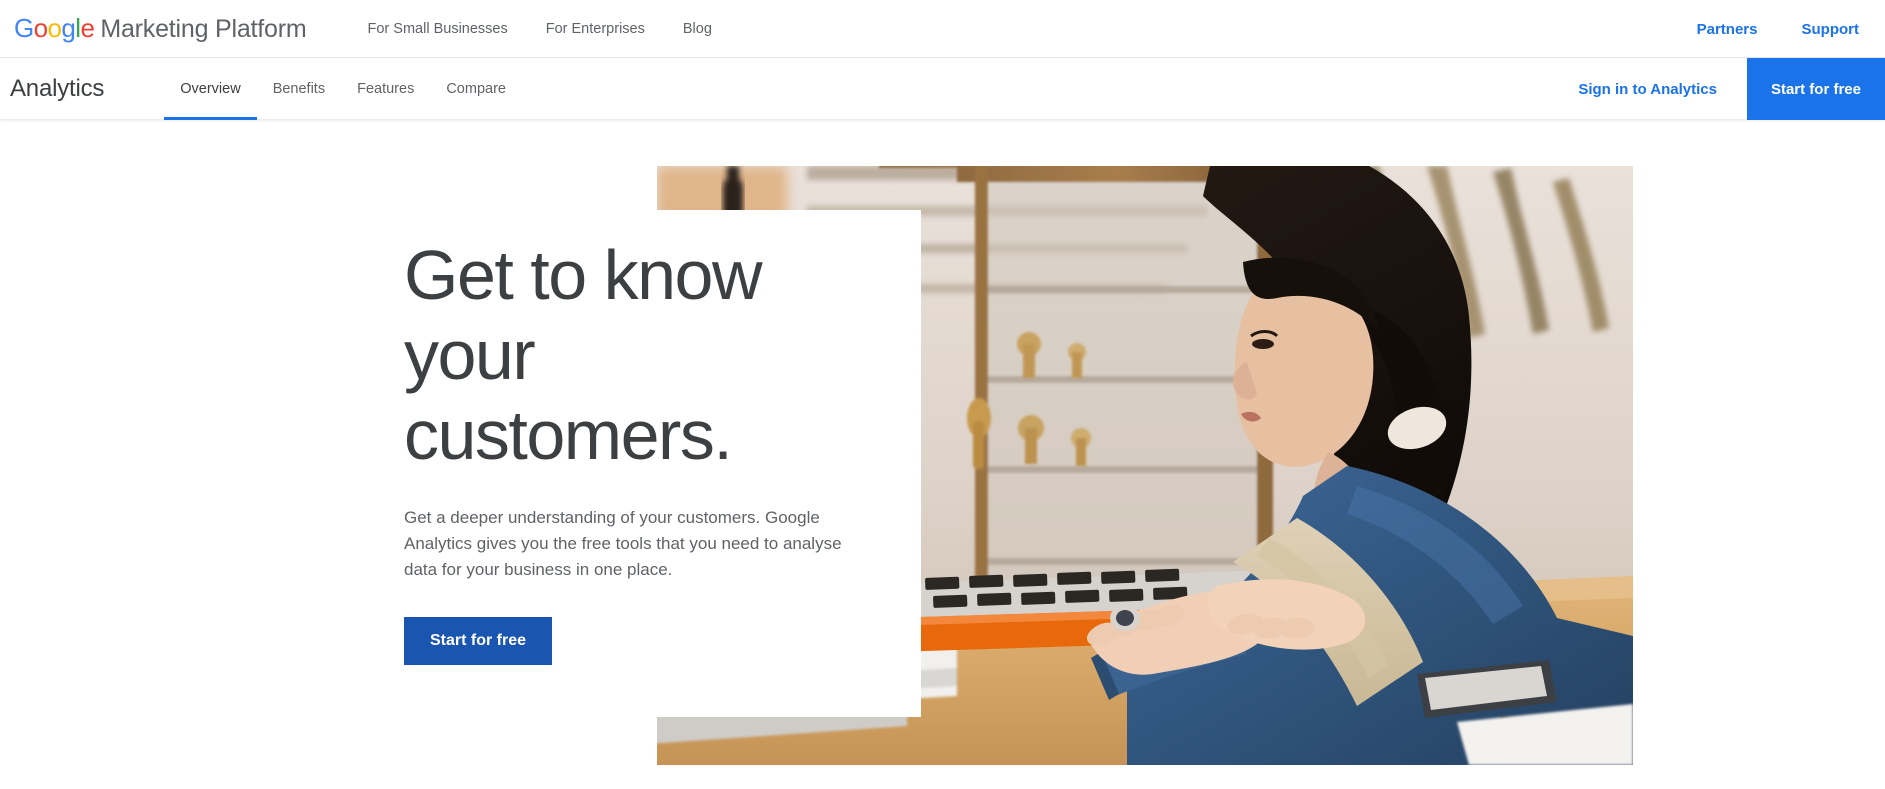  What do you see at coordinates (57, 89) in the screenshot?
I see `product-title: Analytics` at bounding box center [57, 89].